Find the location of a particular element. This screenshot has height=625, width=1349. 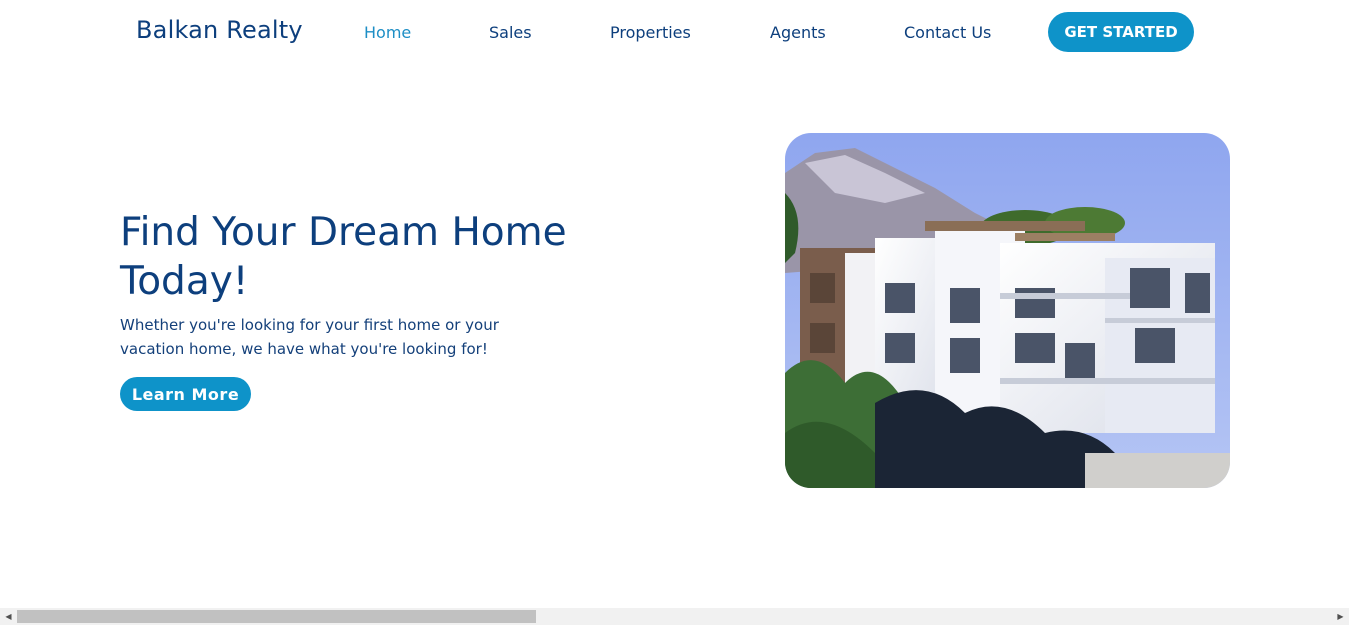

scrollbar-thumb is located at coordinates (276, 616).